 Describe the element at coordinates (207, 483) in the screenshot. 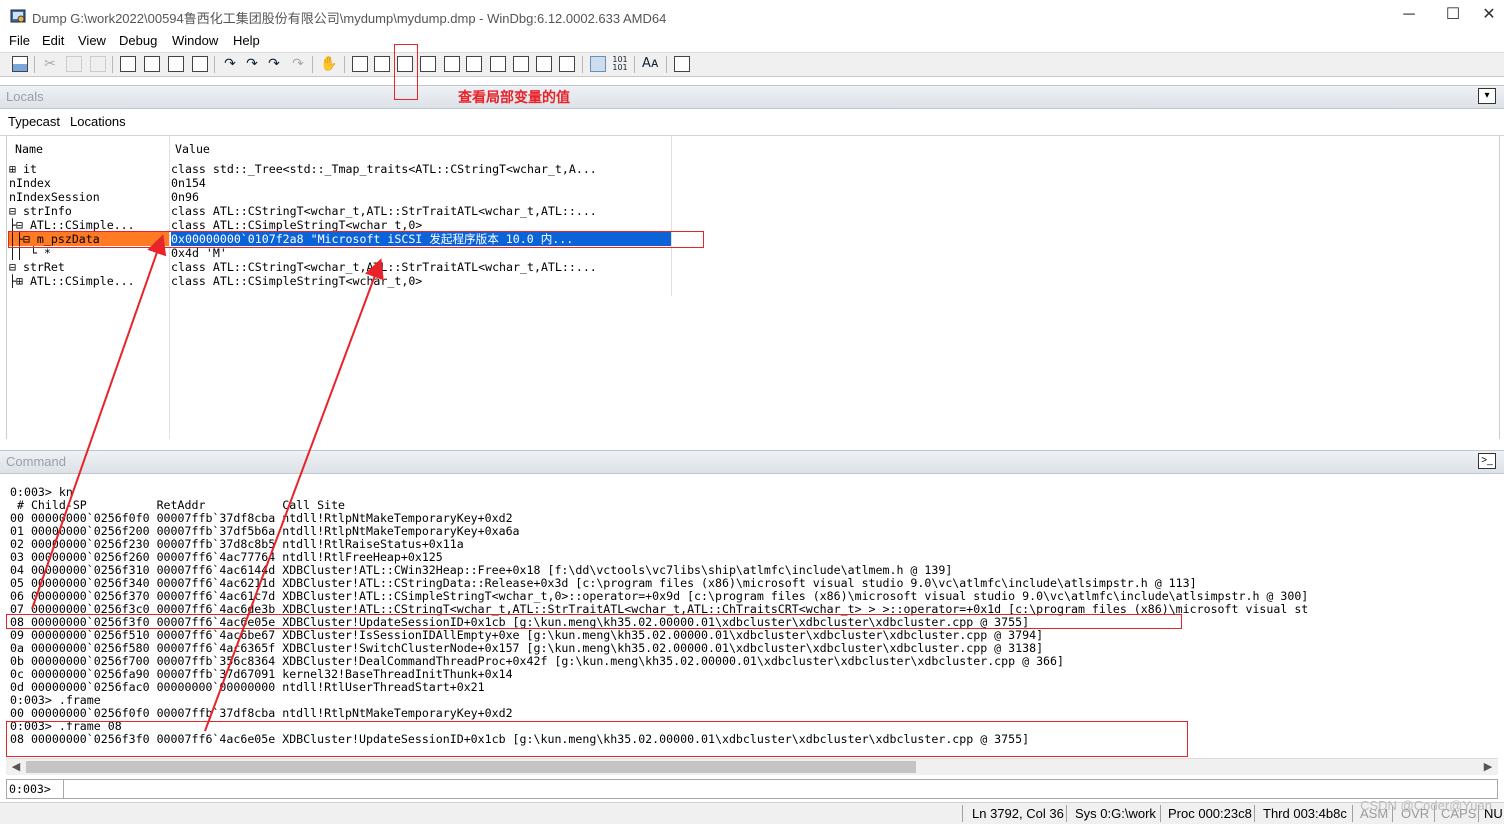

I see `annotation-arrows` at that location.